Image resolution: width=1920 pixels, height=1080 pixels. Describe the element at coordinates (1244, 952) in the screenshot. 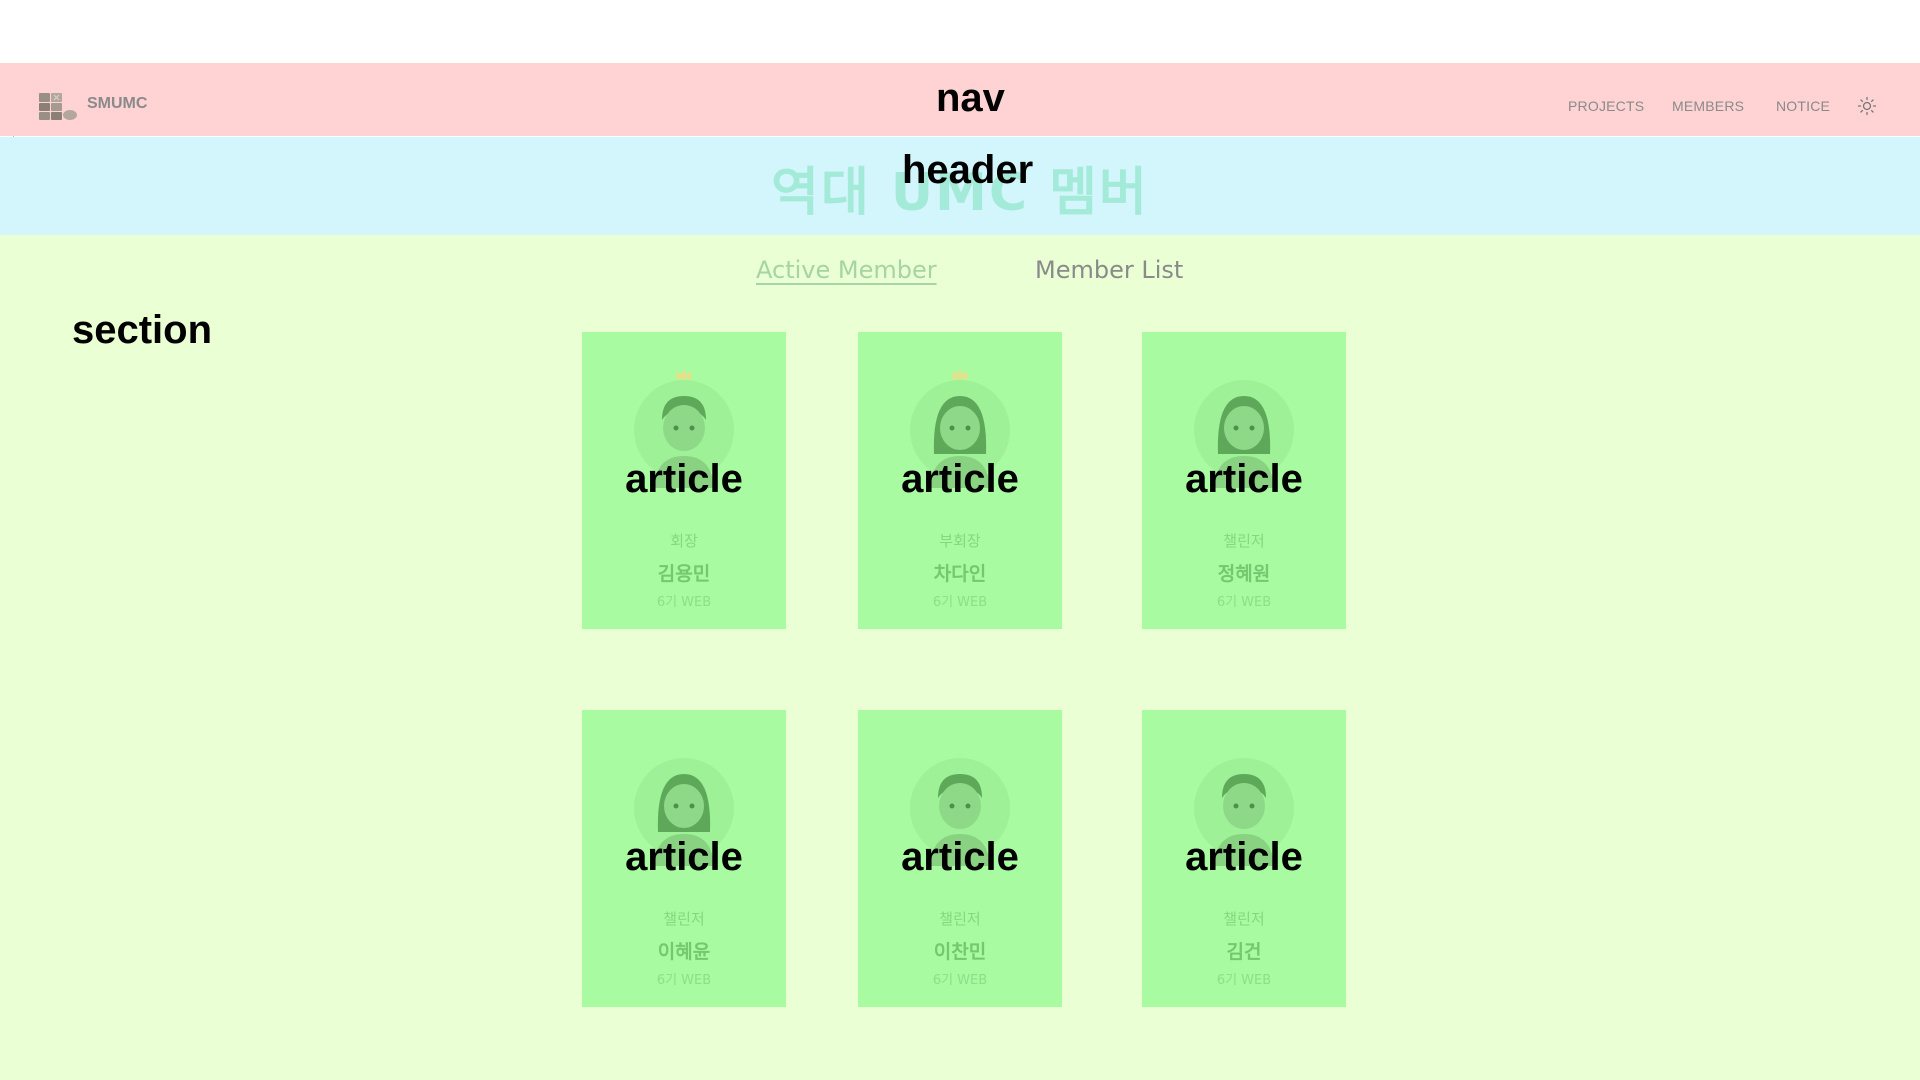

I see `member-name: 김건` at that location.